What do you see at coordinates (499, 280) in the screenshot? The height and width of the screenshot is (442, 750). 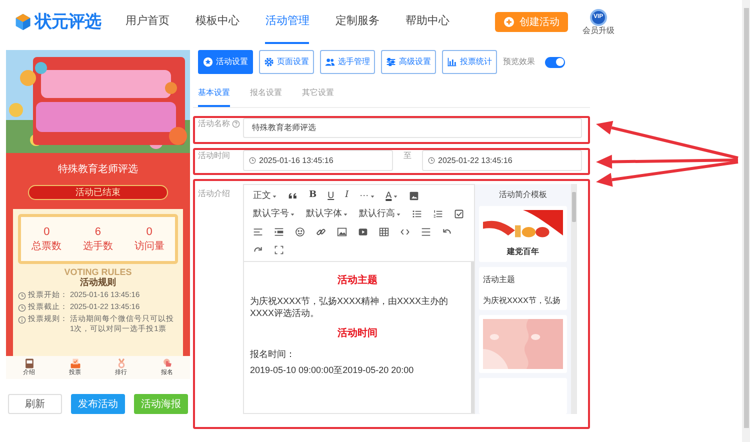 I see `template-heading: 活动主题` at bounding box center [499, 280].